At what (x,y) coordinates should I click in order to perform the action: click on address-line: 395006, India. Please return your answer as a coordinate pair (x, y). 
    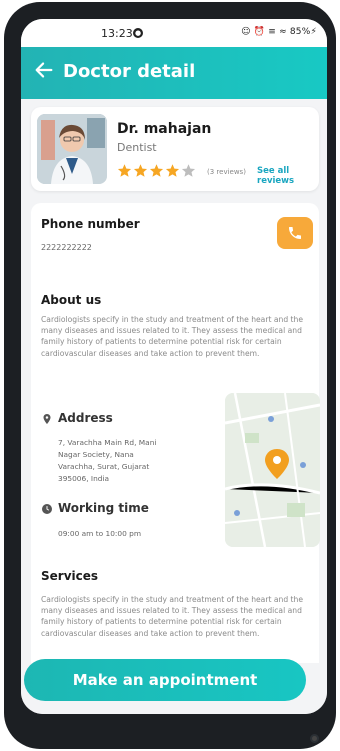
    Looking at the image, I should click on (84, 478).